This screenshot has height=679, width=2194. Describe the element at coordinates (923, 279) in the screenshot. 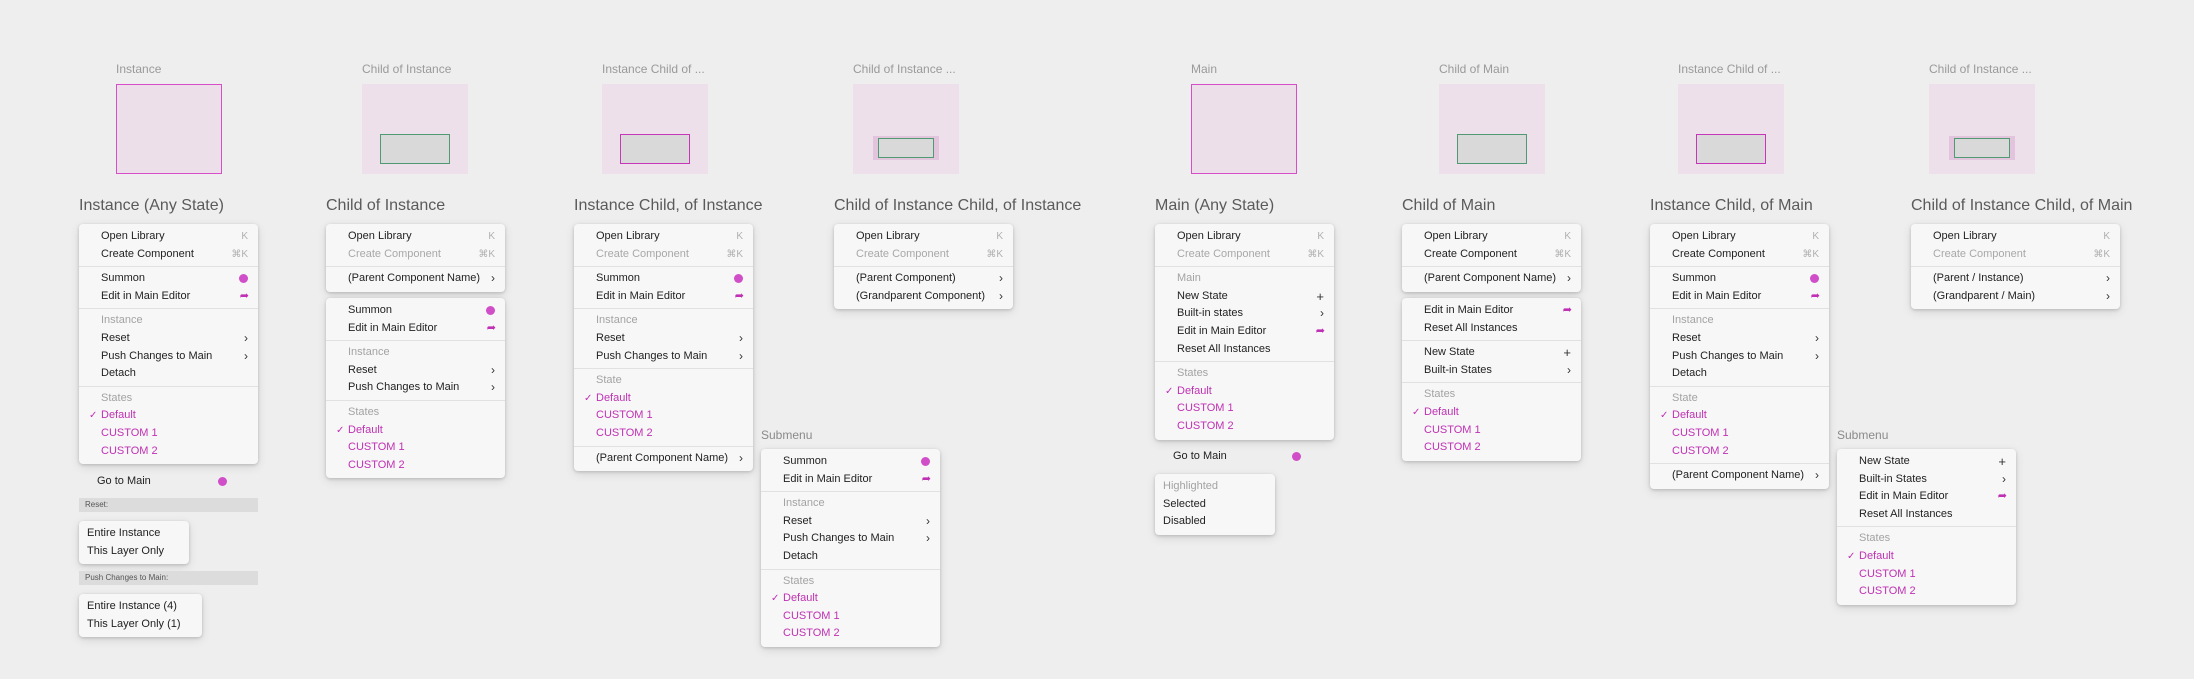

I see `menu-item-parent-component: (Parent Component) ›` at that location.